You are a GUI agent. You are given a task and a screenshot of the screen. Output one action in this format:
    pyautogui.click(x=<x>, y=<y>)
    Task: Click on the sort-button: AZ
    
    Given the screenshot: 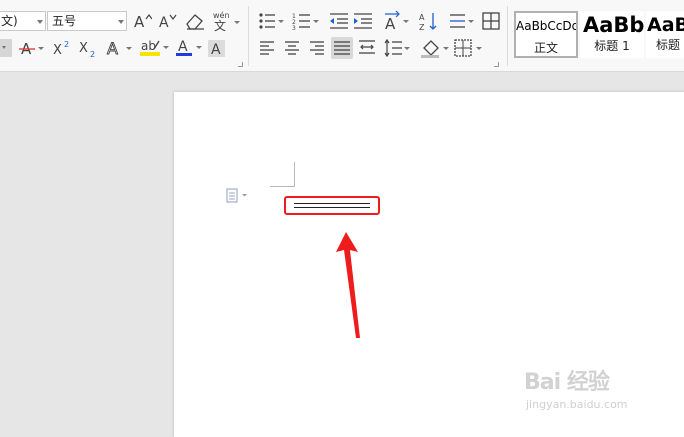 What is the action you would take?
    pyautogui.click(x=429, y=21)
    